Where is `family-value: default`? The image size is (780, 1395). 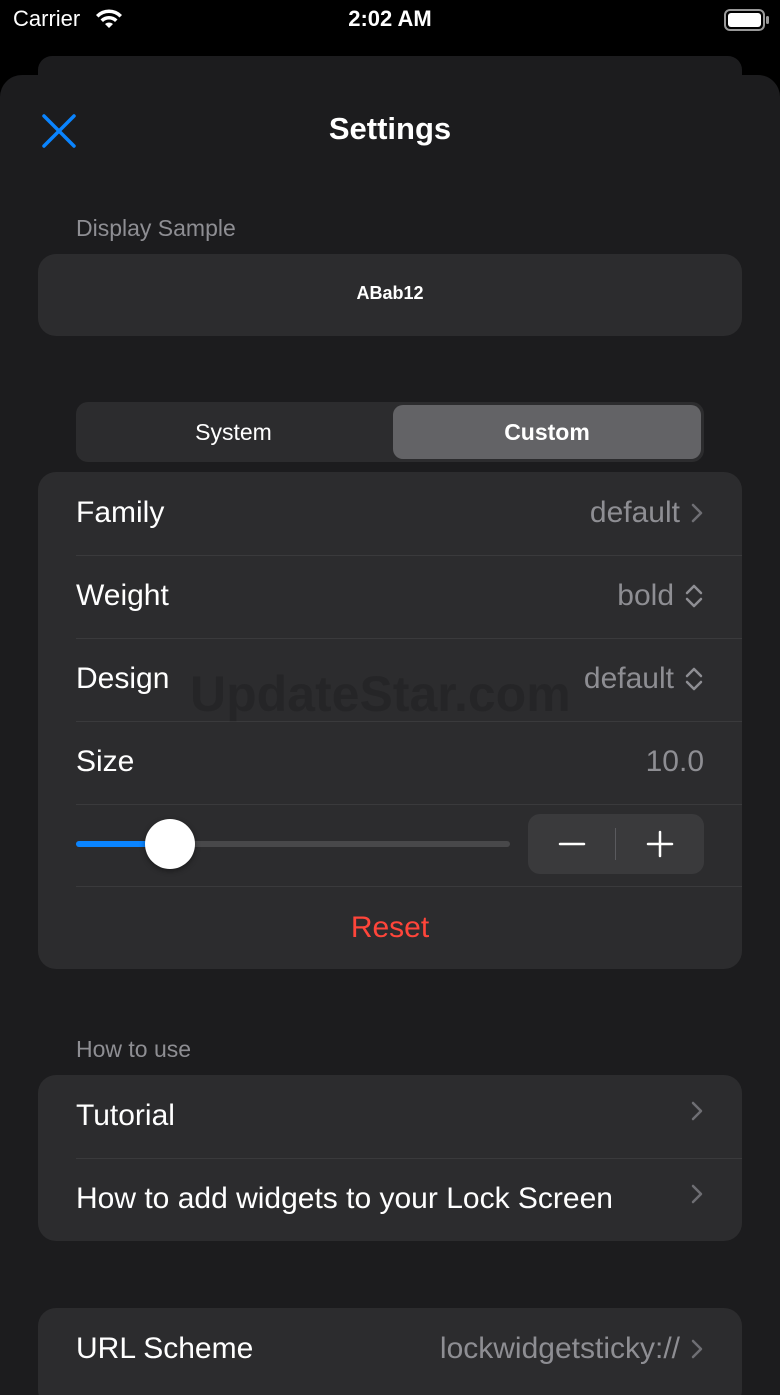 family-value: default is located at coordinates (634, 512).